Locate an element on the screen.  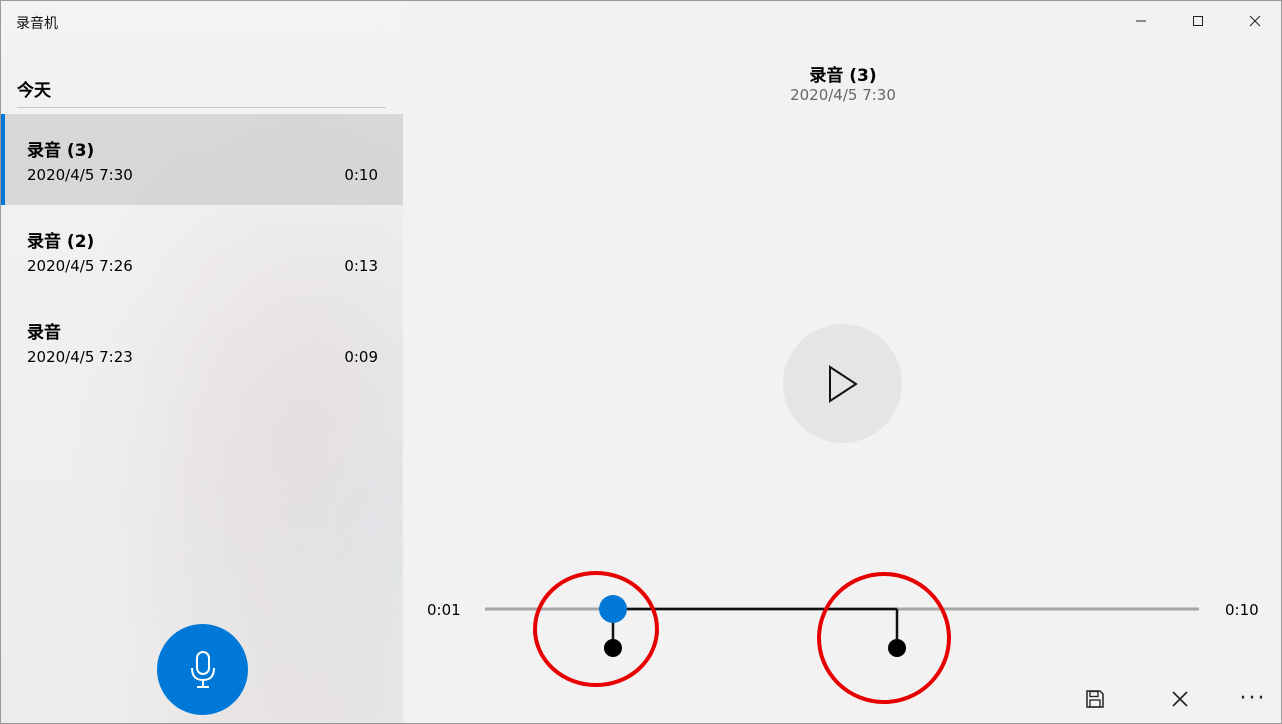
seek-thumb is located at coordinates (613, 609).